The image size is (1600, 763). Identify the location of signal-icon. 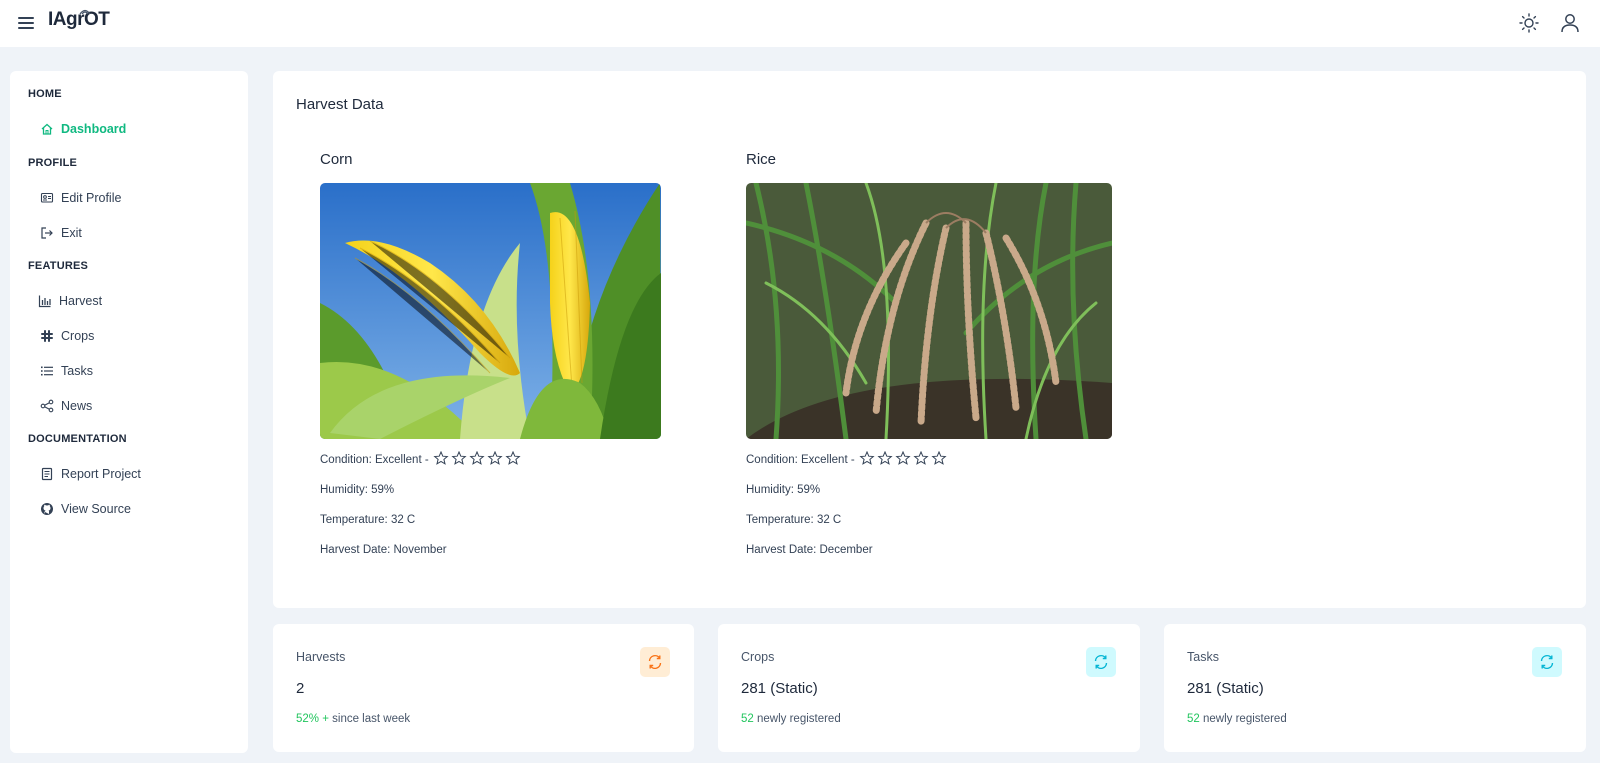
(85, 12).